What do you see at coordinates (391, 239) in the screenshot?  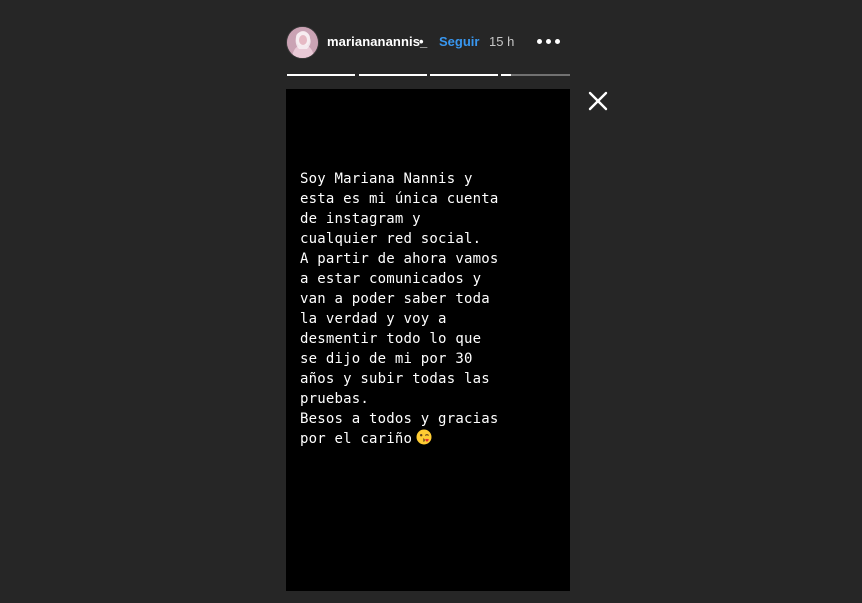 I see `story-text-line: cualquier red social.` at bounding box center [391, 239].